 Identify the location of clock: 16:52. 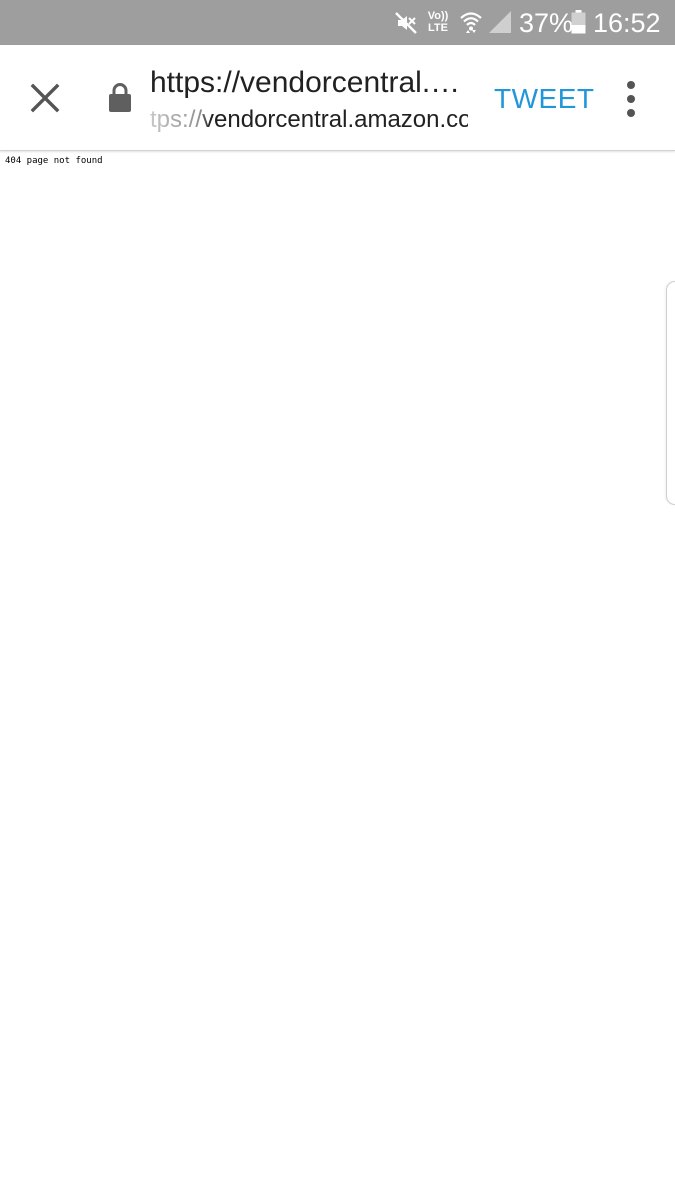
(627, 23).